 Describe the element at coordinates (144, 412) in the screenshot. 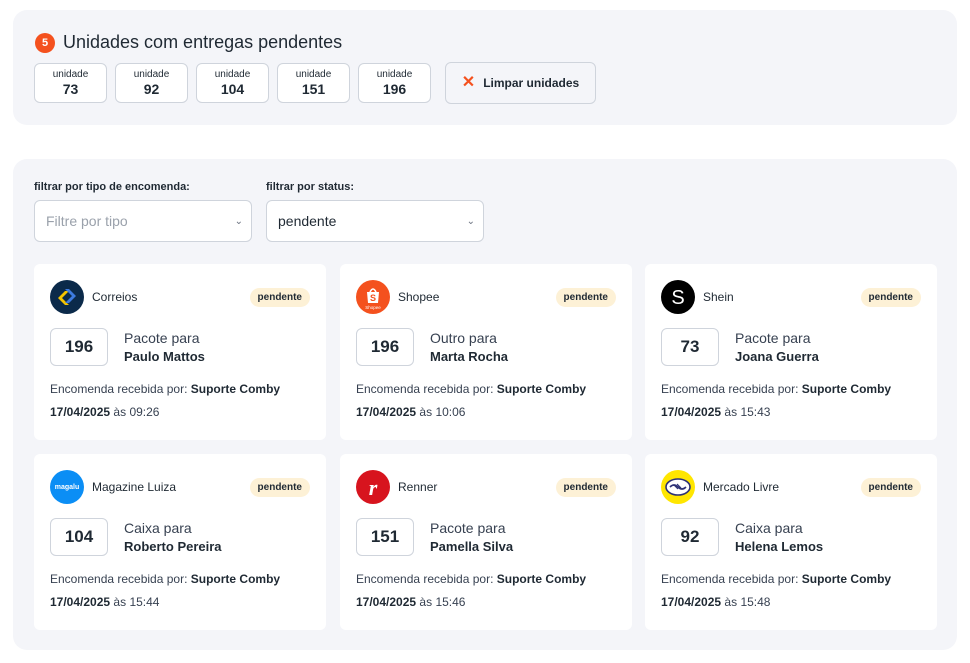

I see `received-time: 09:26` at that location.